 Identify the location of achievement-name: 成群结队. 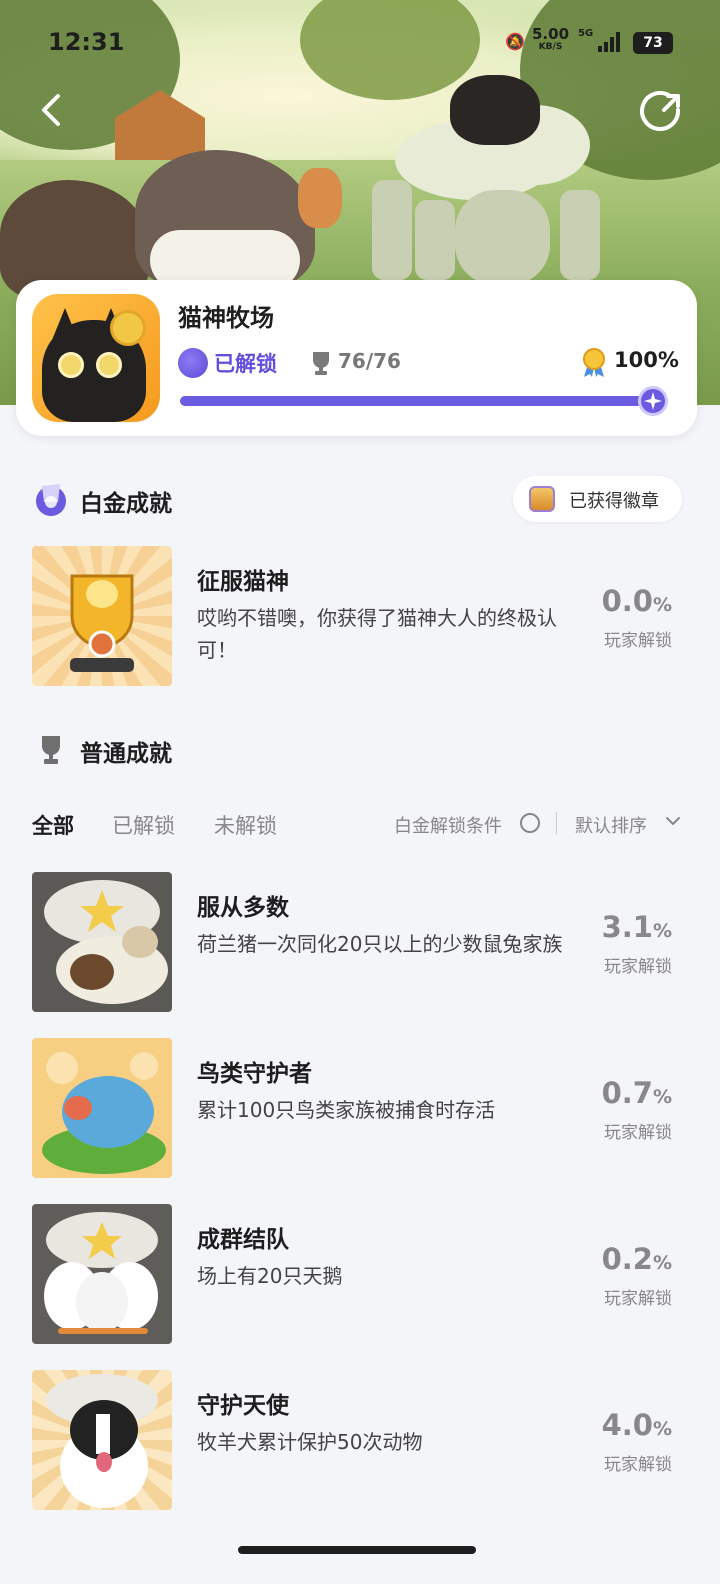
(243, 1240).